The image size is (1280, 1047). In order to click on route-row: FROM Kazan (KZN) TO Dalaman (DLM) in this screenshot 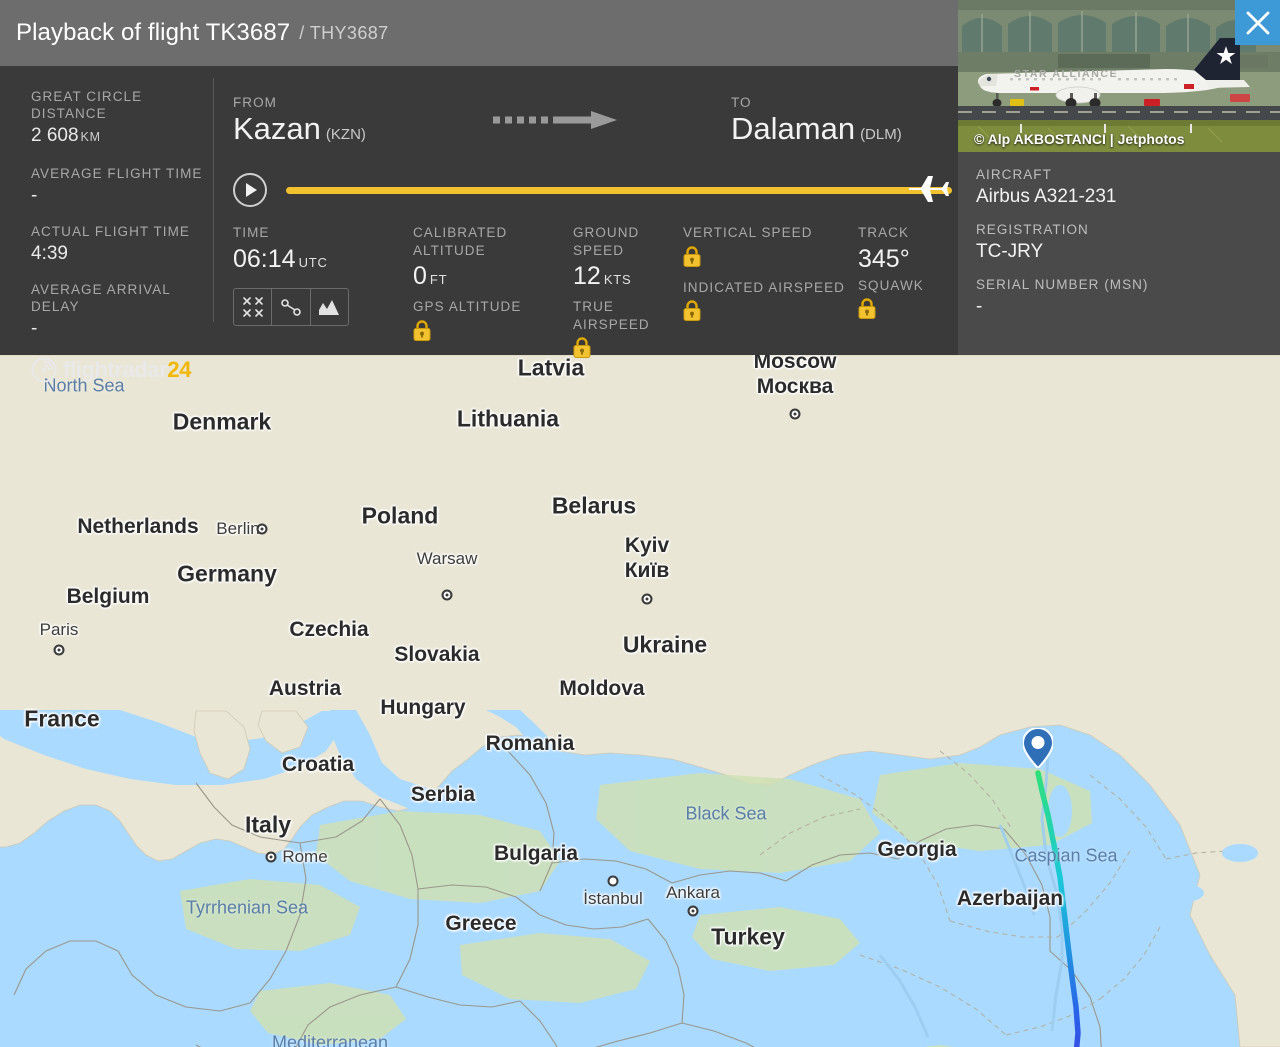, I will do `click(595, 118)`.